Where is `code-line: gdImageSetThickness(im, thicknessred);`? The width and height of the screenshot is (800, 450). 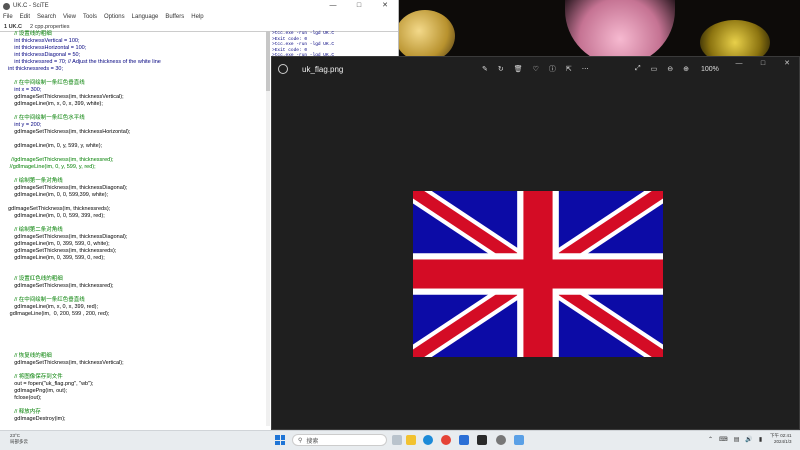
code-line: gdImageSetThickness(im, thicknessred); is located at coordinates (58, 286).